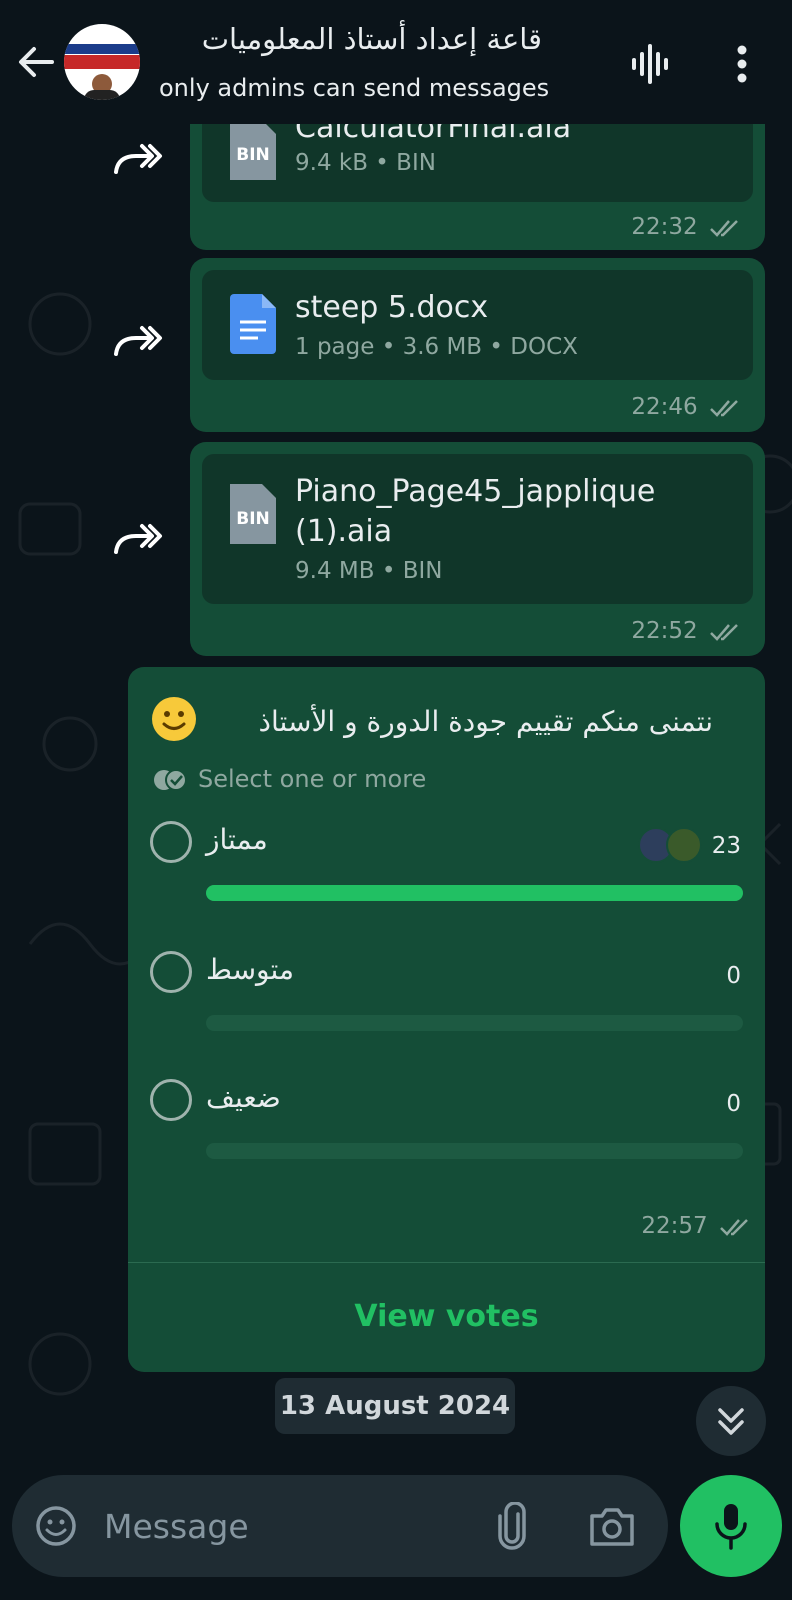  Describe the element at coordinates (446, 876) in the screenshot. I see `poll-option: ممتاز 23` at that location.